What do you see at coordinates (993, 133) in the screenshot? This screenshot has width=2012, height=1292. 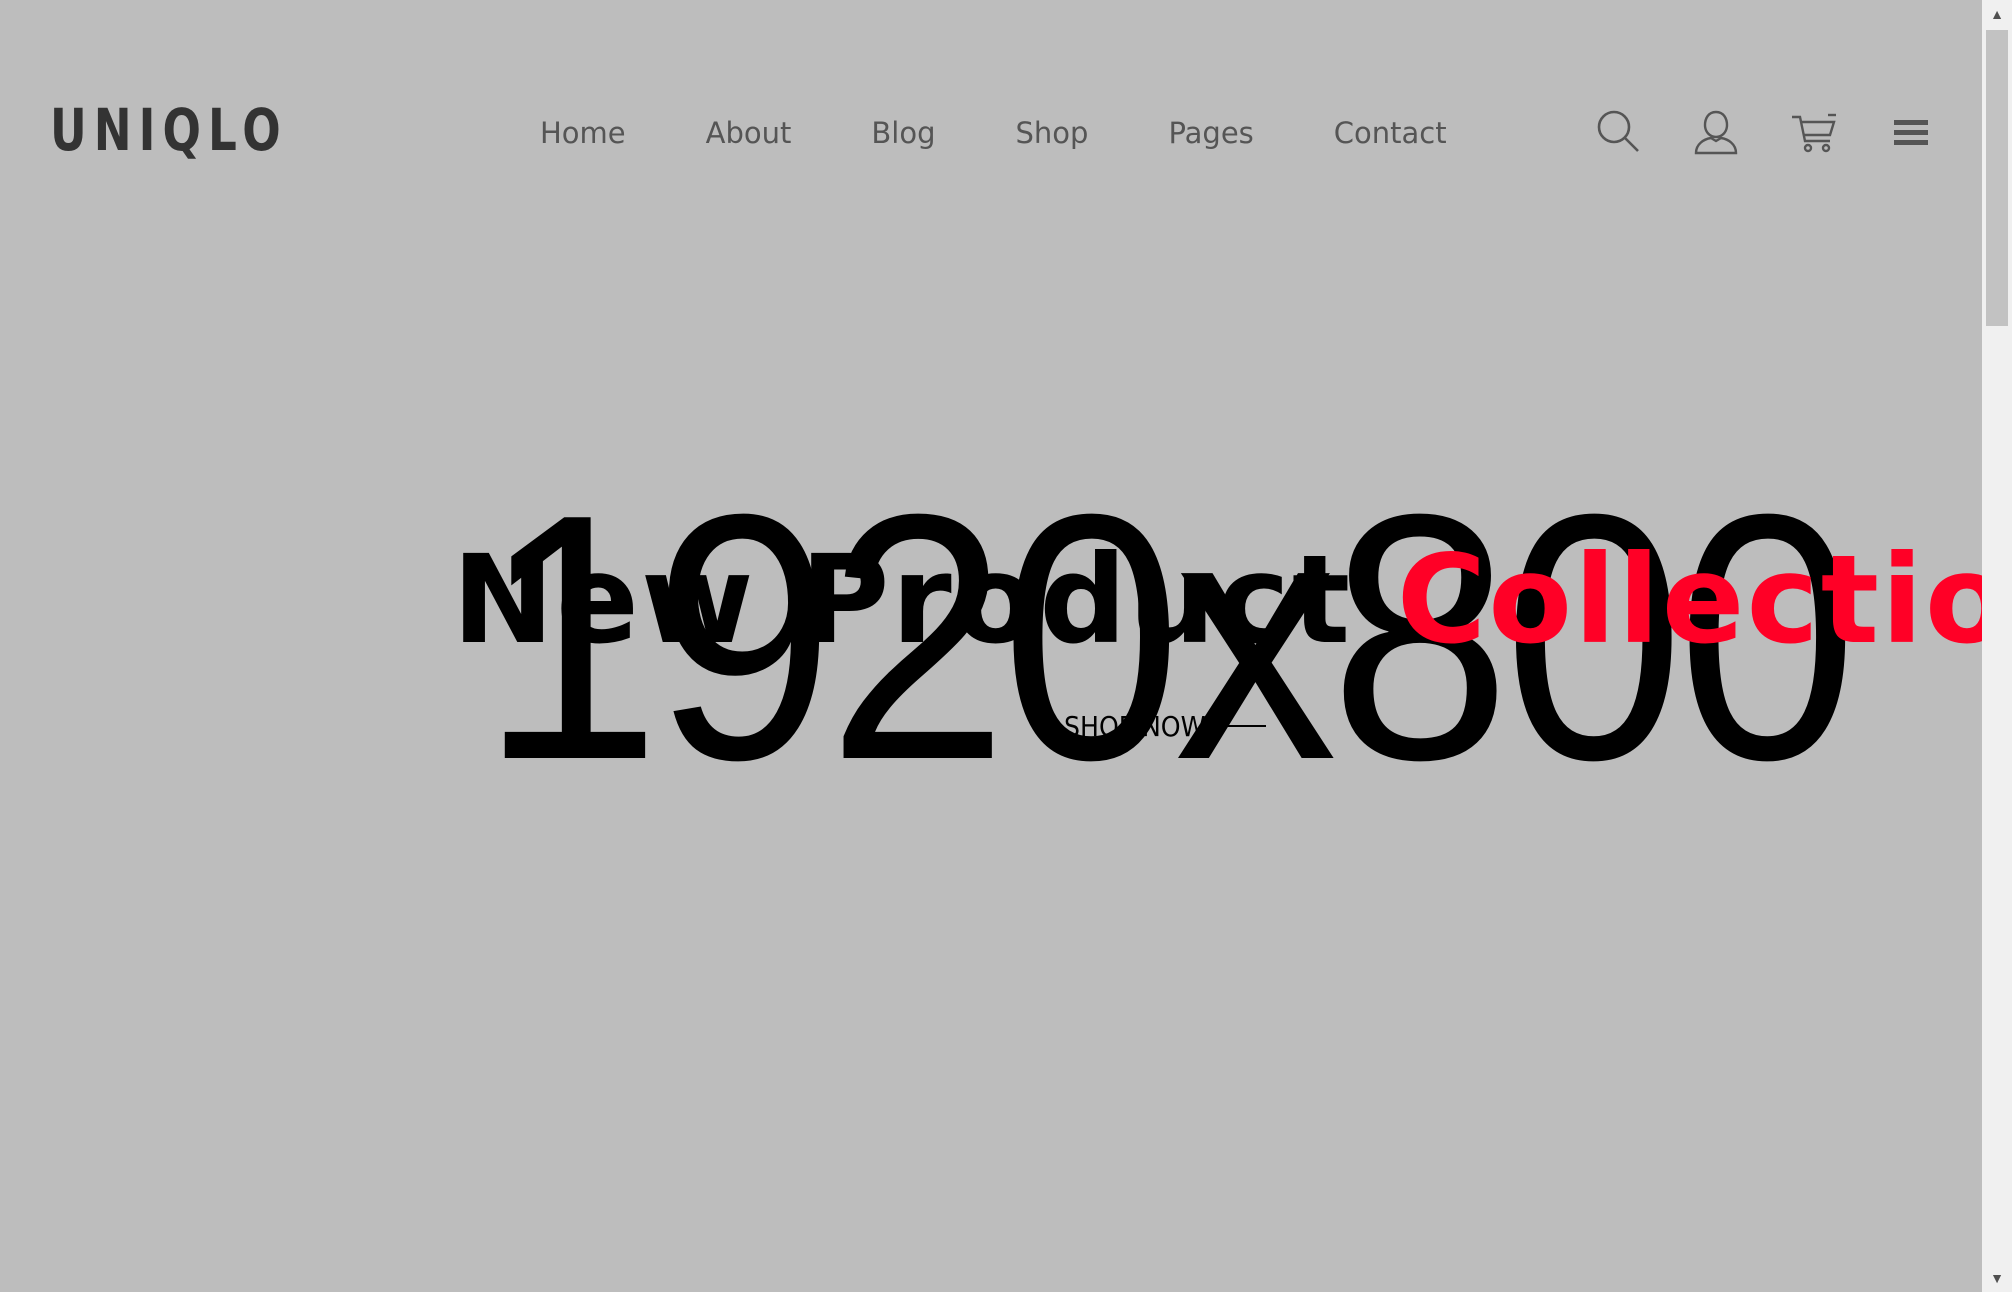 I see `main-nav: Home About Blog Shop Pages Contact` at bounding box center [993, 133].